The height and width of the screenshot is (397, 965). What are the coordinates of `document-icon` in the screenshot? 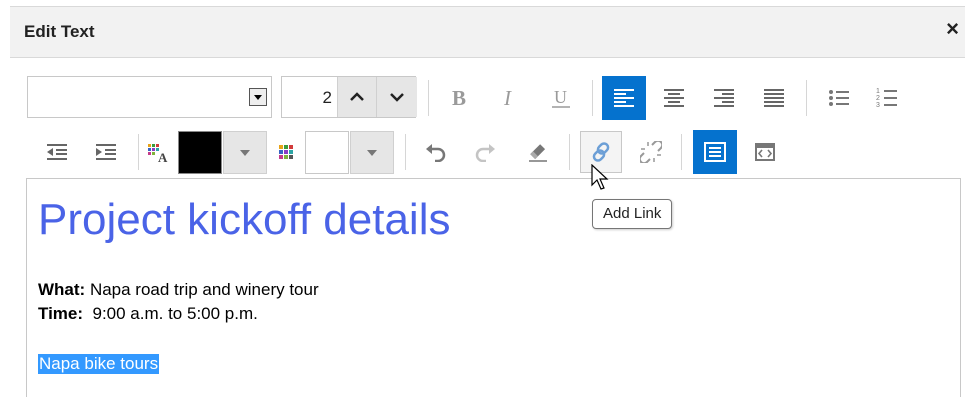 It's located at (715, 152).